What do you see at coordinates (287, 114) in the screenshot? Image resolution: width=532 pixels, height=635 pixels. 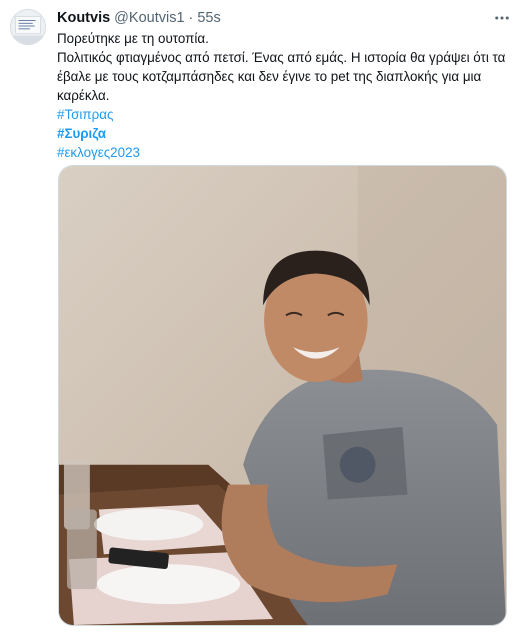 I see `hashtag-link: #Τσιπρας` at bounding box center [287, 114].